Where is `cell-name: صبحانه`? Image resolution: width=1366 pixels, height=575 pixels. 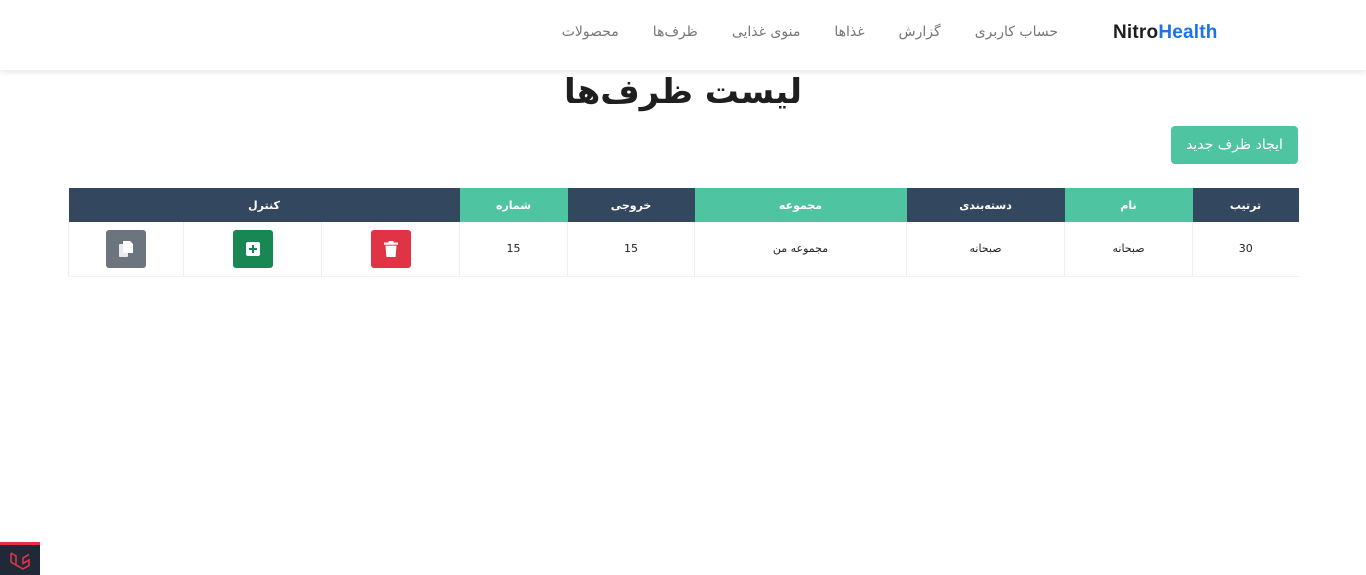 cell-name: صبحانه is located at coordinates (1128, 249).